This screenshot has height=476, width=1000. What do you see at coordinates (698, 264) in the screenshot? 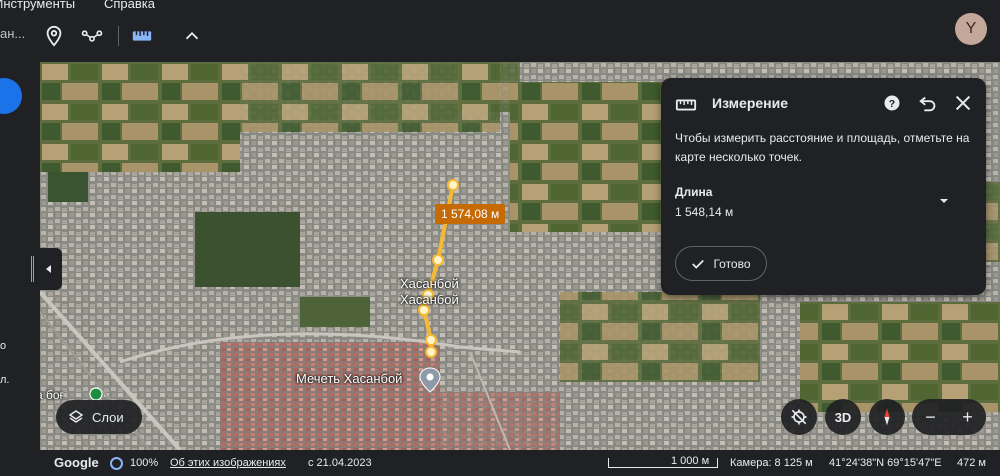
I see `check-icon` at bounding box center [698, 264].